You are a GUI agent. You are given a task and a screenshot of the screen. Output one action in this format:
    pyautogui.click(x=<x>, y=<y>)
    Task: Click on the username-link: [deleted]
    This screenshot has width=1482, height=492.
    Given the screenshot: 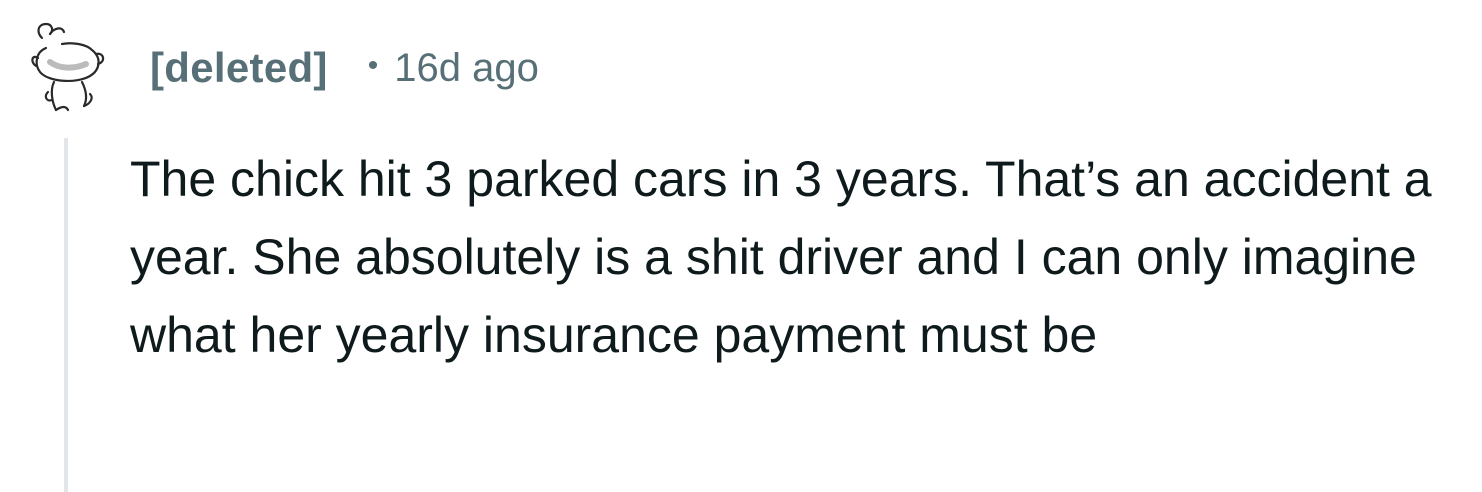 What is the action you would take?
    pyautogui.click(x=239, y=68)
    